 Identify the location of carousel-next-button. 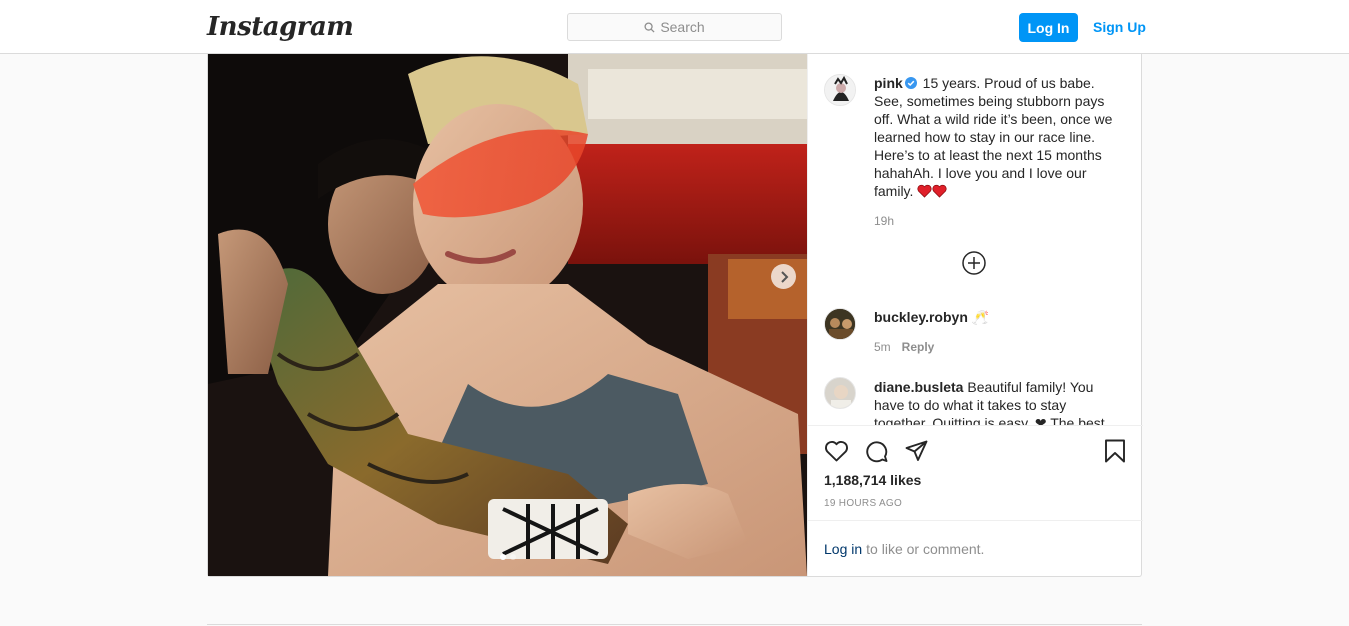
(783, 276).